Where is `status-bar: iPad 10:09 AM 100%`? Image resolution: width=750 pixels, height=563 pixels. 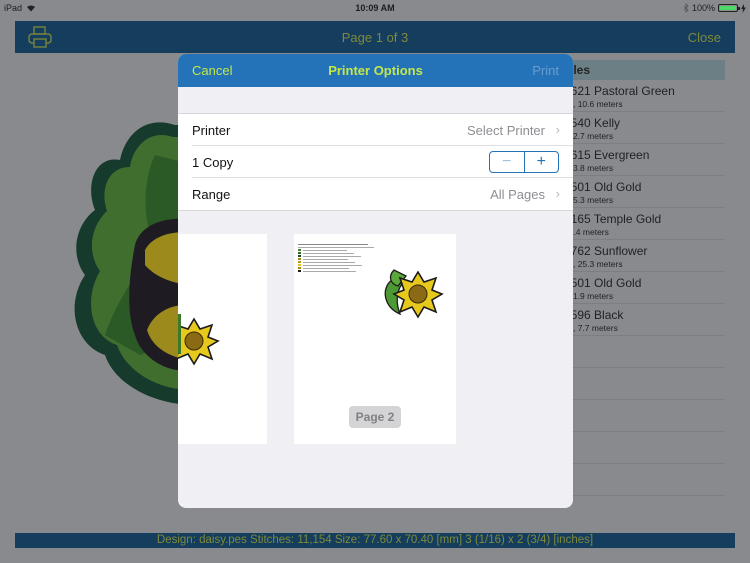
status-bar: iPad 10:09 AM 100% is located at coordinates (375, 8).